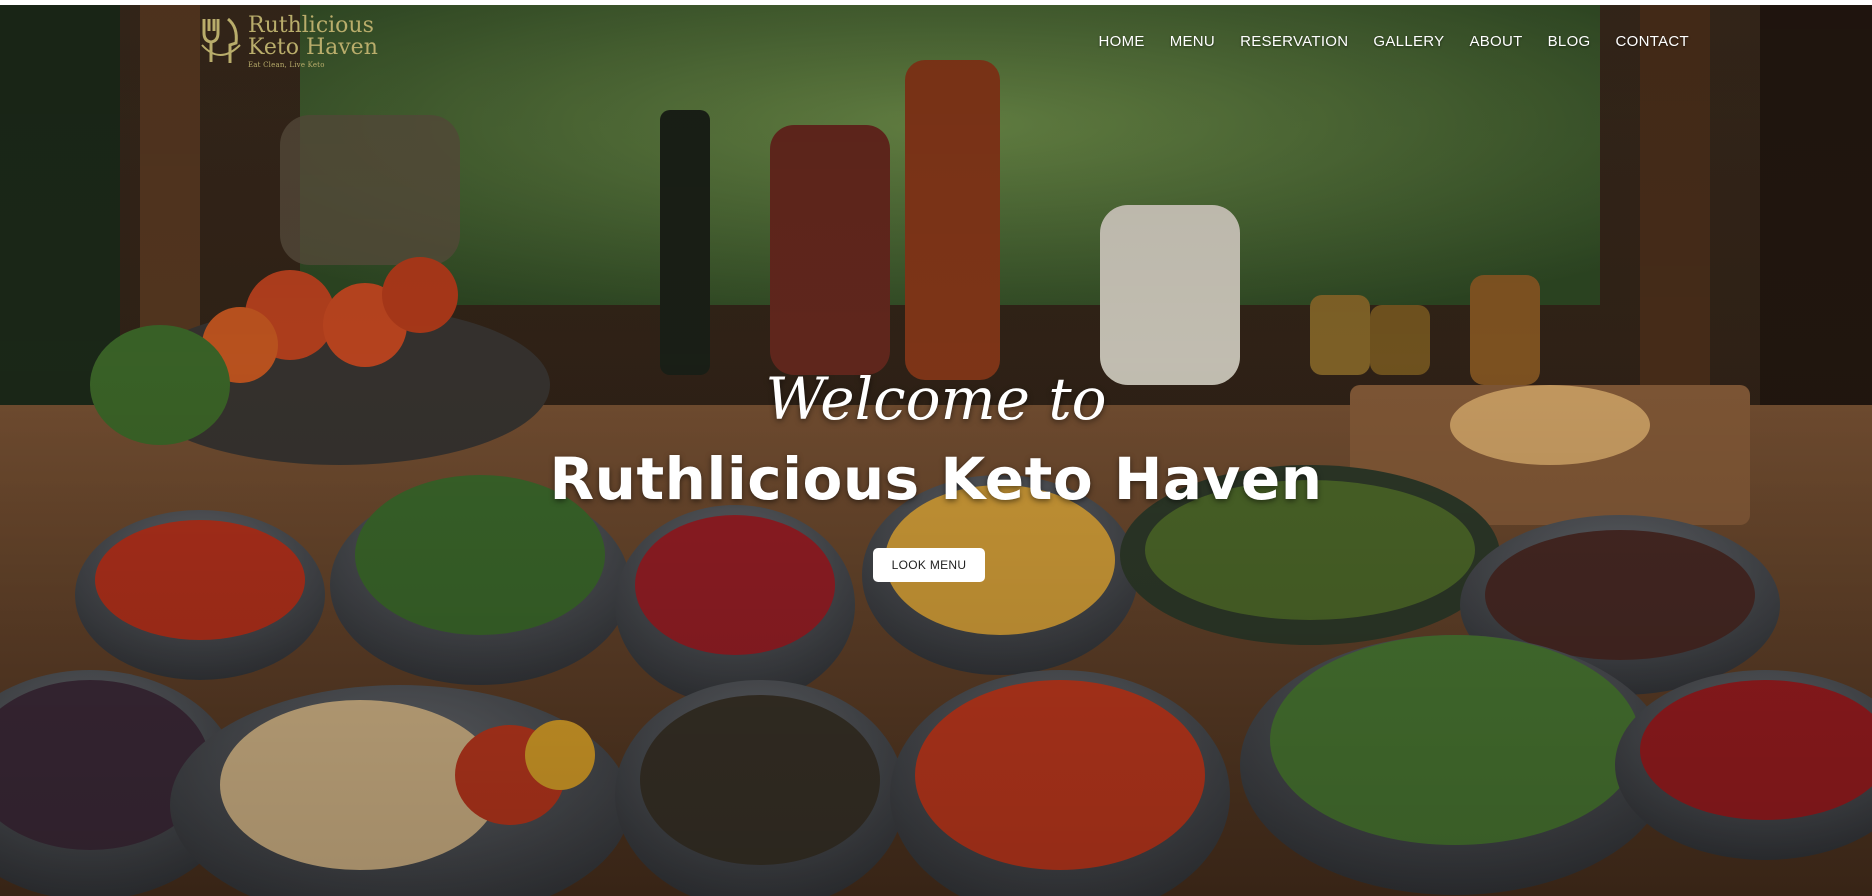 This screenshot has width=1872, height=896. Describe the element at coordinates (1495, 41) in the screenshot. I see `nav-about-link: ABOUT` at that location.